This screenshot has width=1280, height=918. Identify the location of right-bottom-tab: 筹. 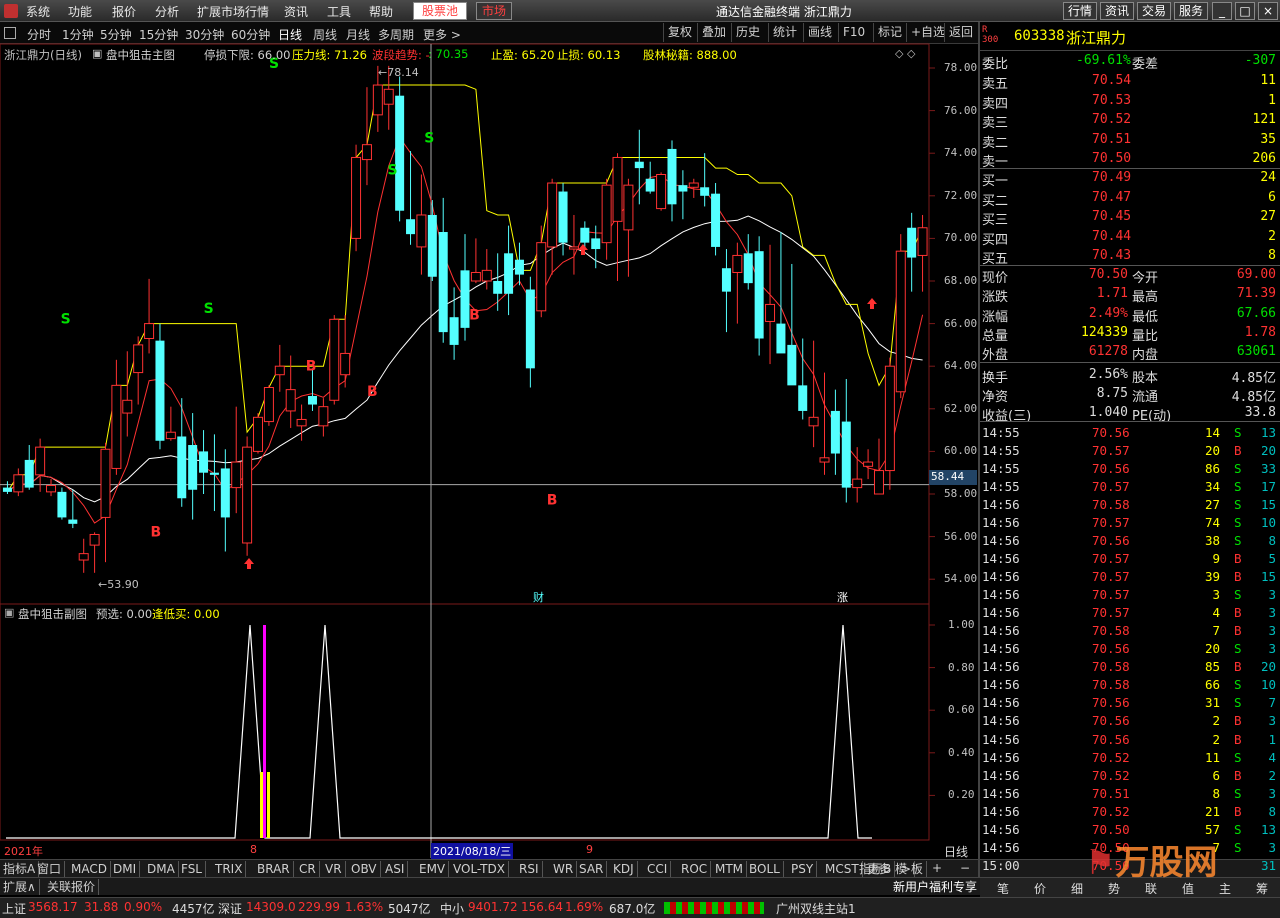
(1262, 888).